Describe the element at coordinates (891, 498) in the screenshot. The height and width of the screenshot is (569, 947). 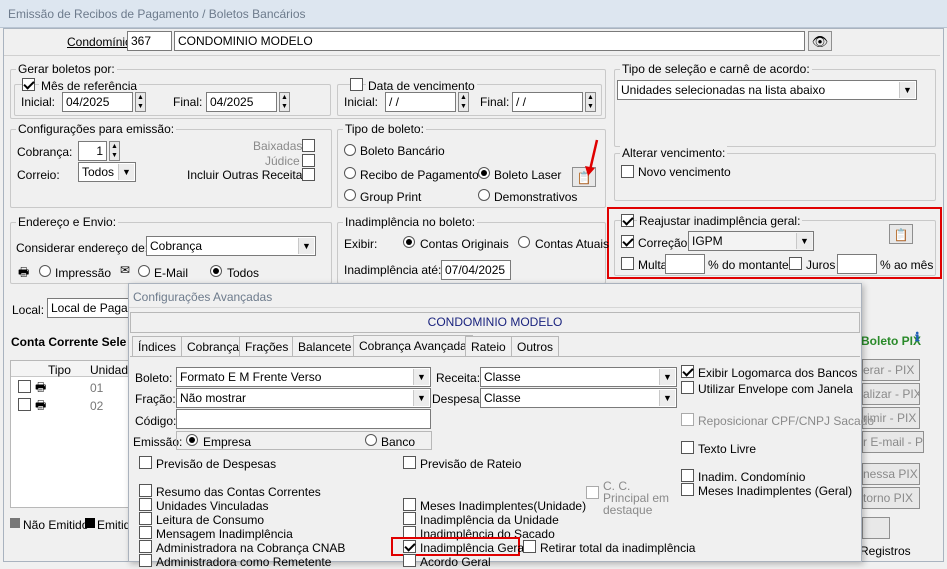
I see `retorno-pix-button: torno PIX` at that location.